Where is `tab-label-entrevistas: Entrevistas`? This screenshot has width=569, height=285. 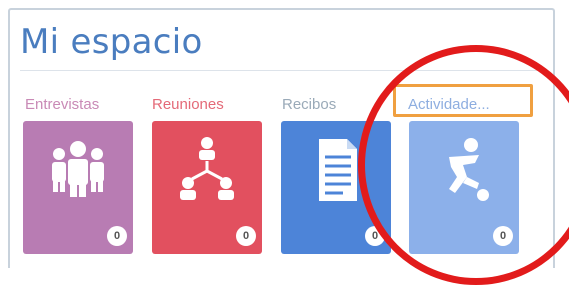
tab-label-entrevistas: Entrevistas is located at coordinates (62, 104).